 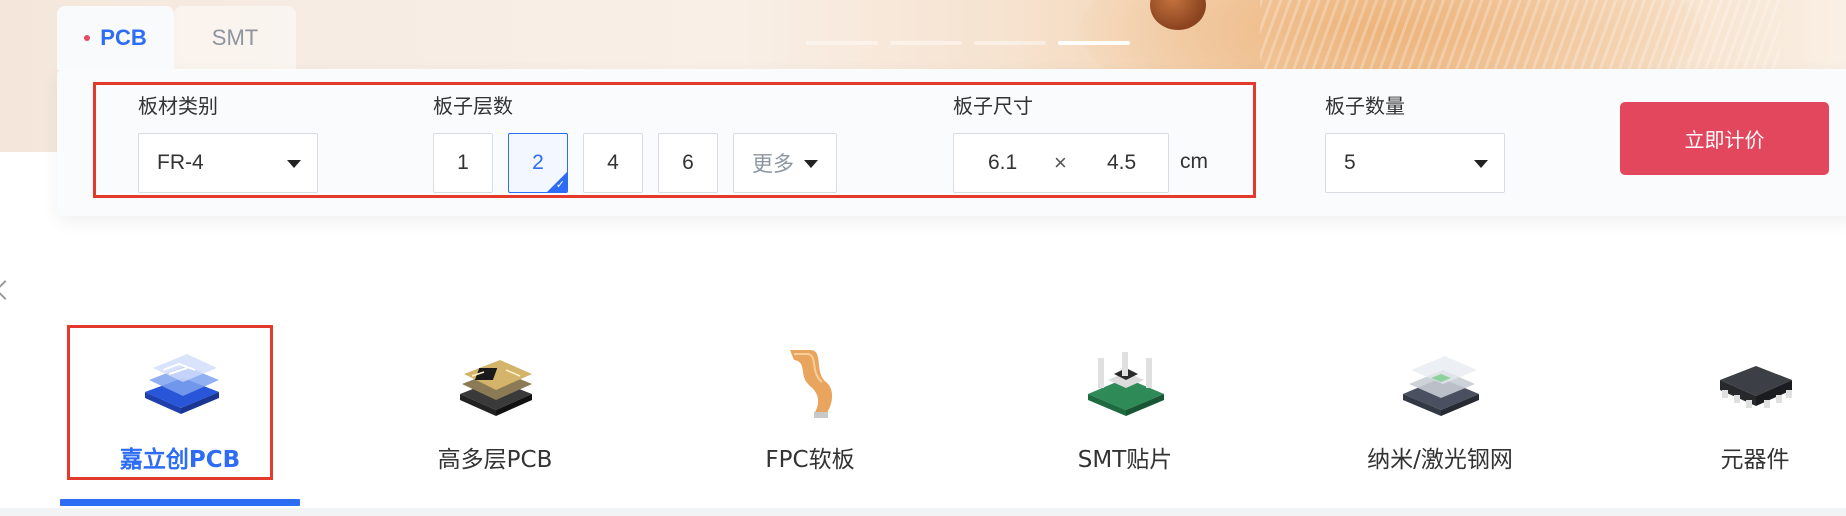 What do you see at coordinates (1755, 460) in the screenshot?
I see `category-label: 元器件` at bounding box center [1755, 460].